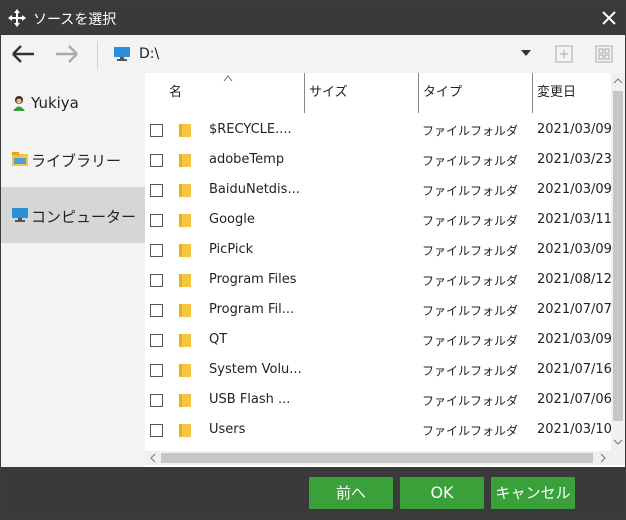 This screenshot has width=626, height=520. I want to click on cancel-button: キャンセル, so click(533, 493).